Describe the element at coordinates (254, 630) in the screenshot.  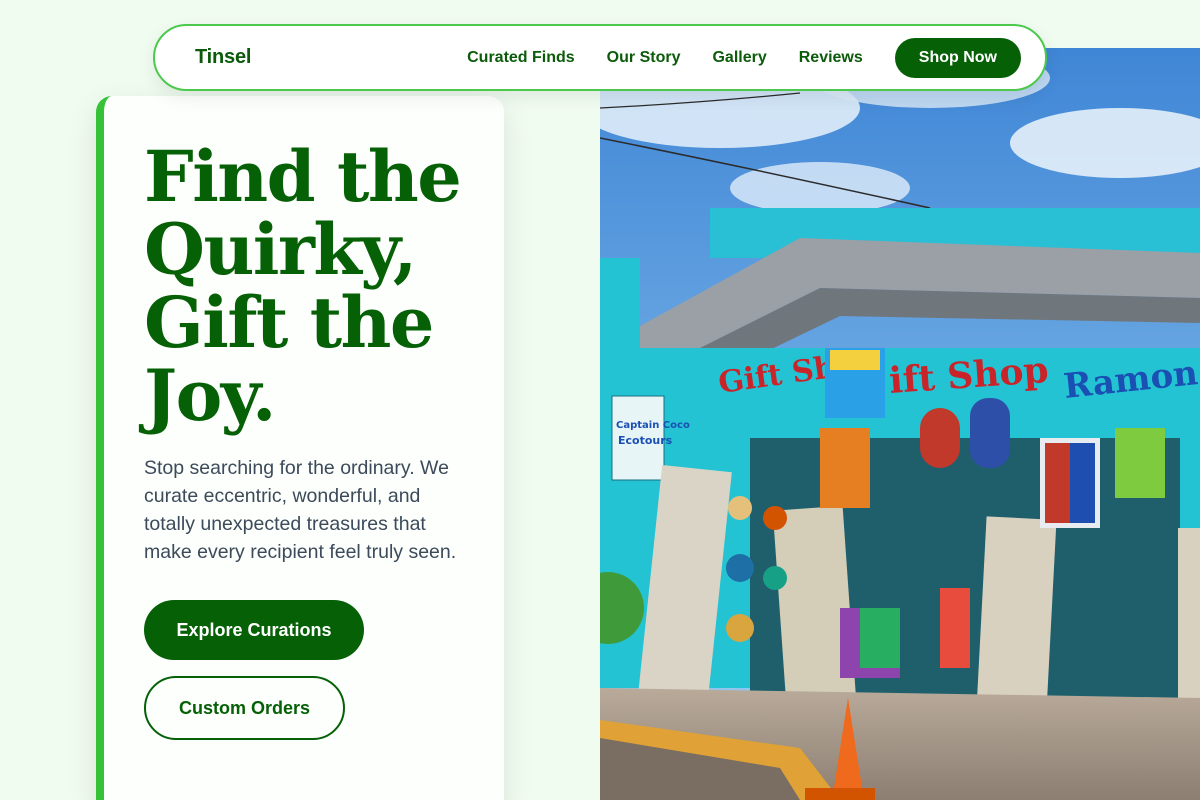
I see `explore-curations-button: Explore Curations` at that location.